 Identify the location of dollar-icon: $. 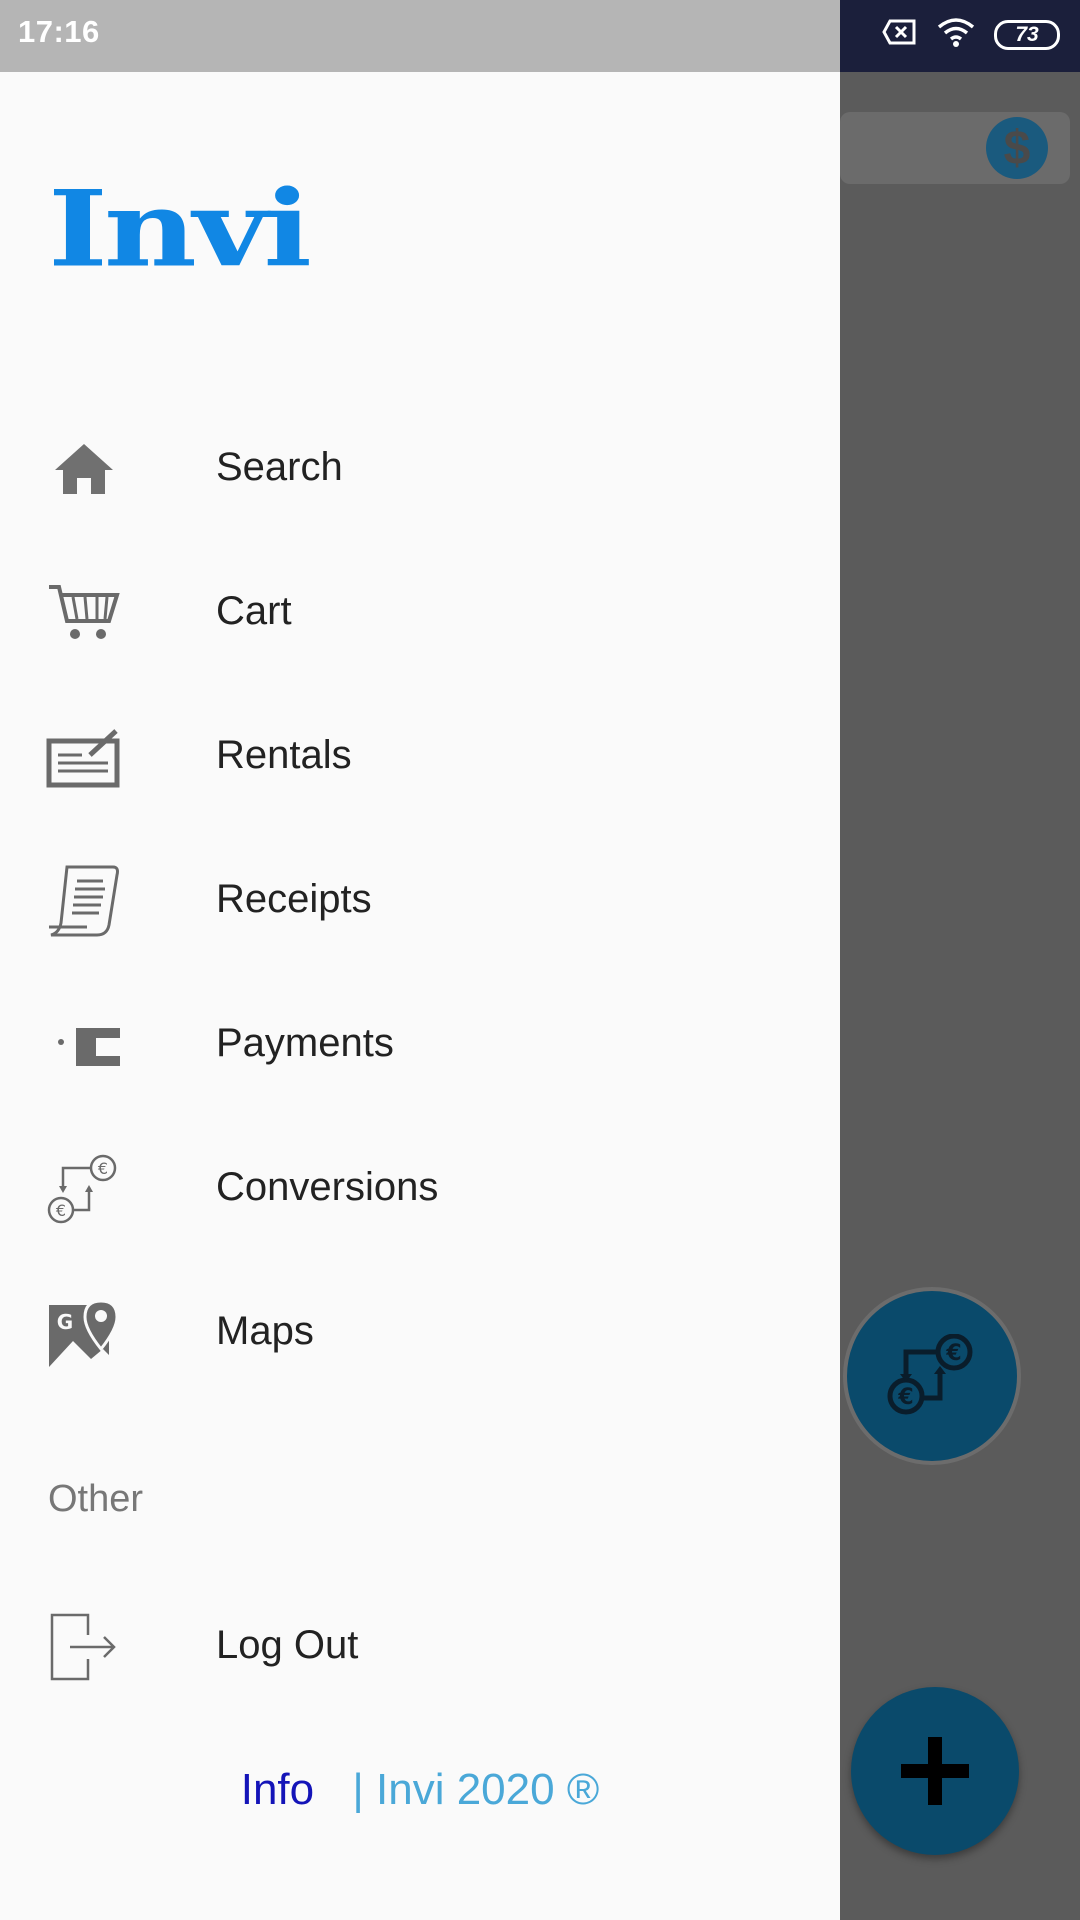
(1017, 148).